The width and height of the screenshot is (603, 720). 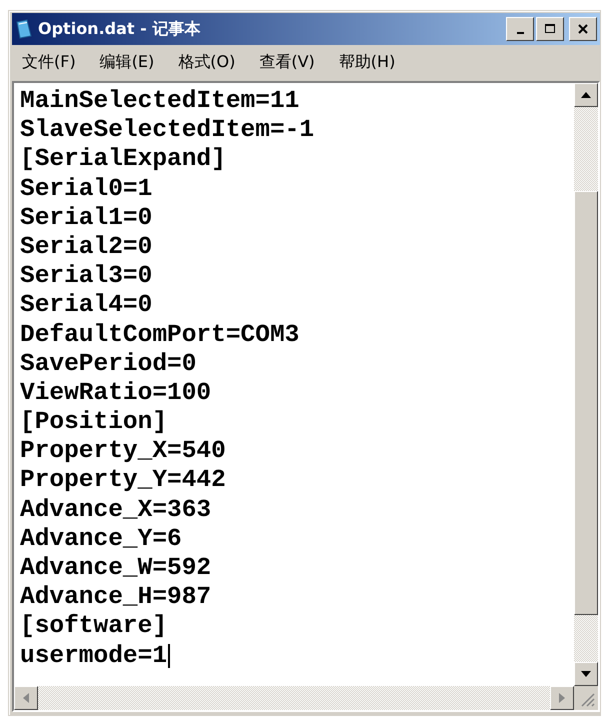 I want to click on scroll-down-button, so click(x=586, y=674).